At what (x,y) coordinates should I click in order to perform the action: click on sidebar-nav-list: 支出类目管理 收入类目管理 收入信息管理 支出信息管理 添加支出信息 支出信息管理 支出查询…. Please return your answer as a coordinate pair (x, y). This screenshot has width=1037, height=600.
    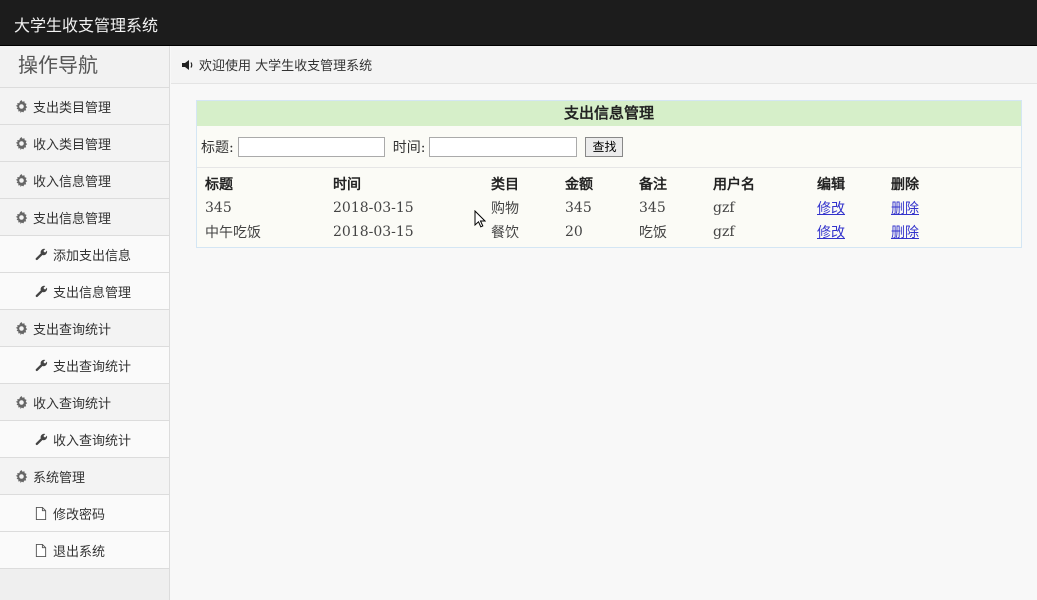
    Looking at the image, I should click on (84, 328).